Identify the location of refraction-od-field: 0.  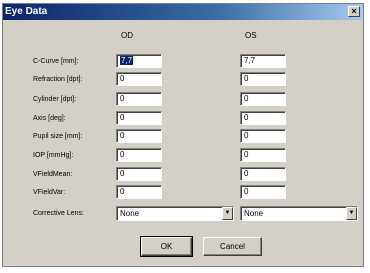
(139, 79).